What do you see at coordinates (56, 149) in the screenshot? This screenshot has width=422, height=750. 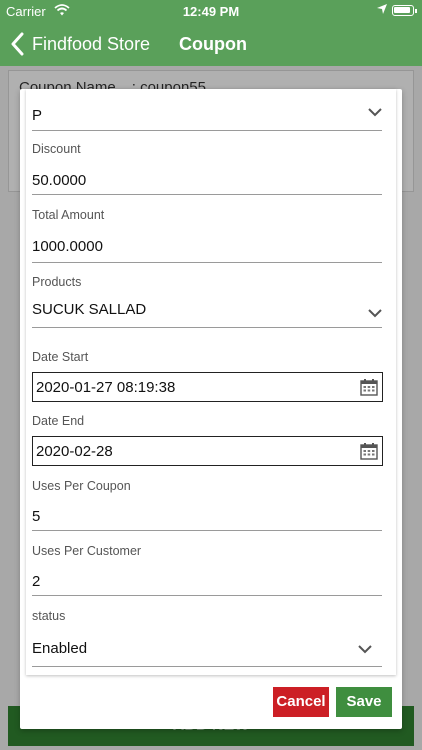 I see `discount-label: Discount` at bounding box center [56, 149].